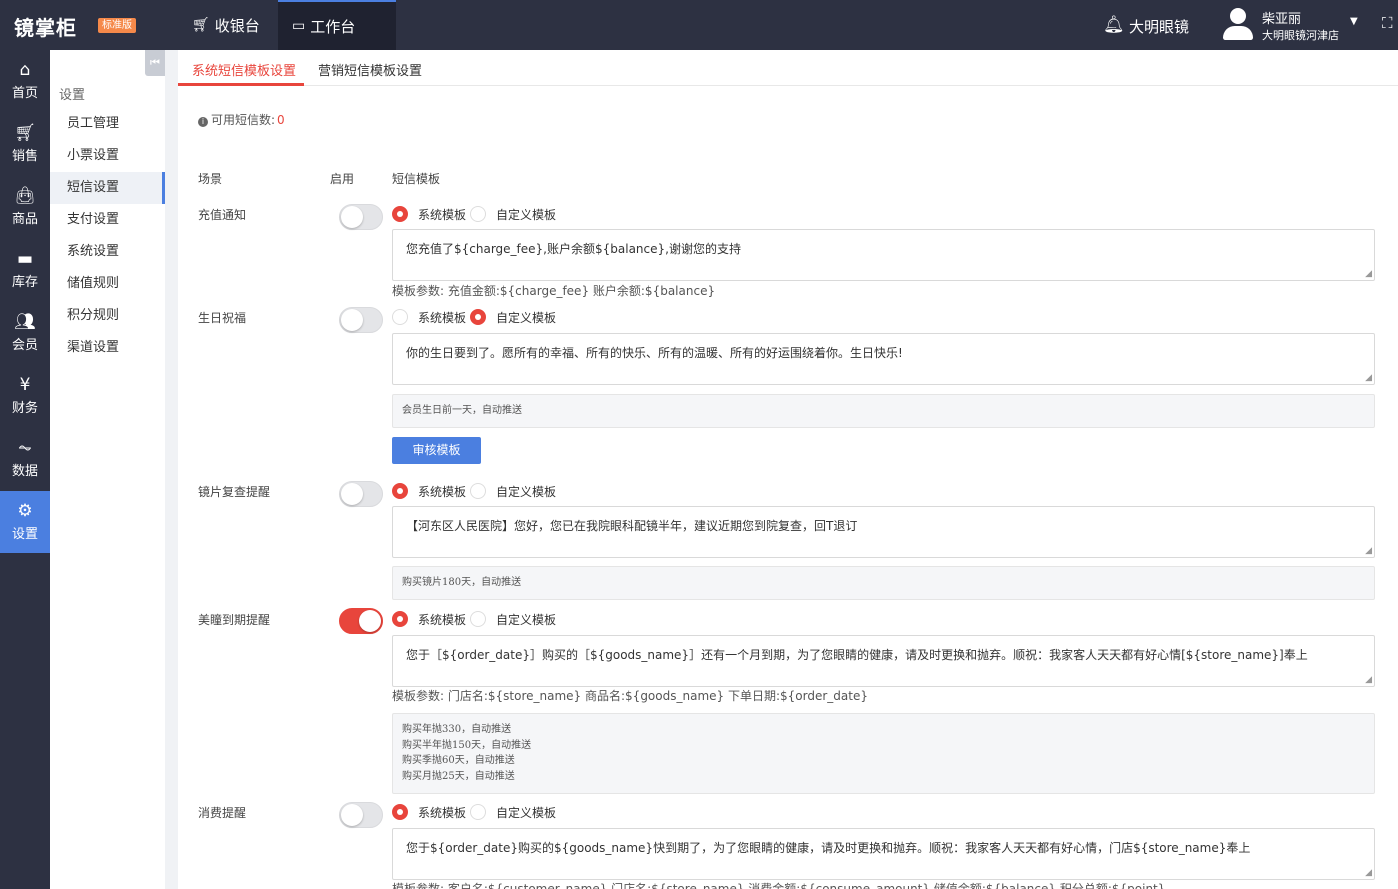 The image size is (1398, 889). What do you see at coordinates (1114, 25) in the screenshot?
I see `bell-icon: 🔔︎` at bounding box center [1114, 25].